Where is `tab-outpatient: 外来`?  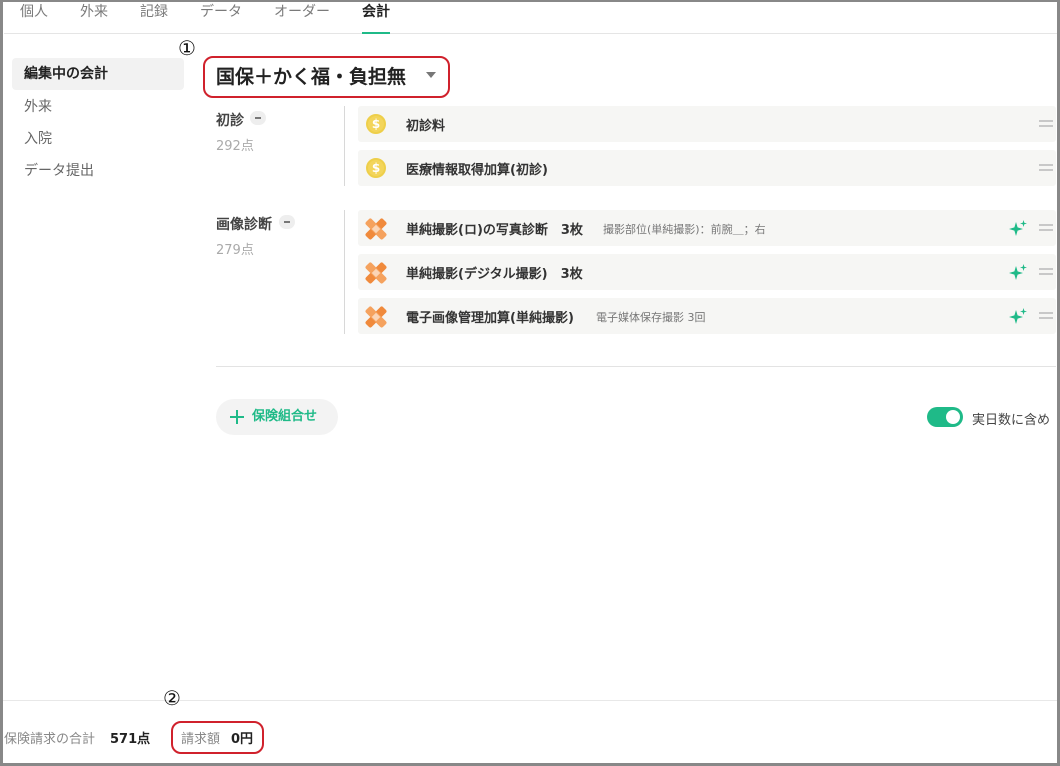 tab-outpatient: 外来 is located at coordinates (94, 18).